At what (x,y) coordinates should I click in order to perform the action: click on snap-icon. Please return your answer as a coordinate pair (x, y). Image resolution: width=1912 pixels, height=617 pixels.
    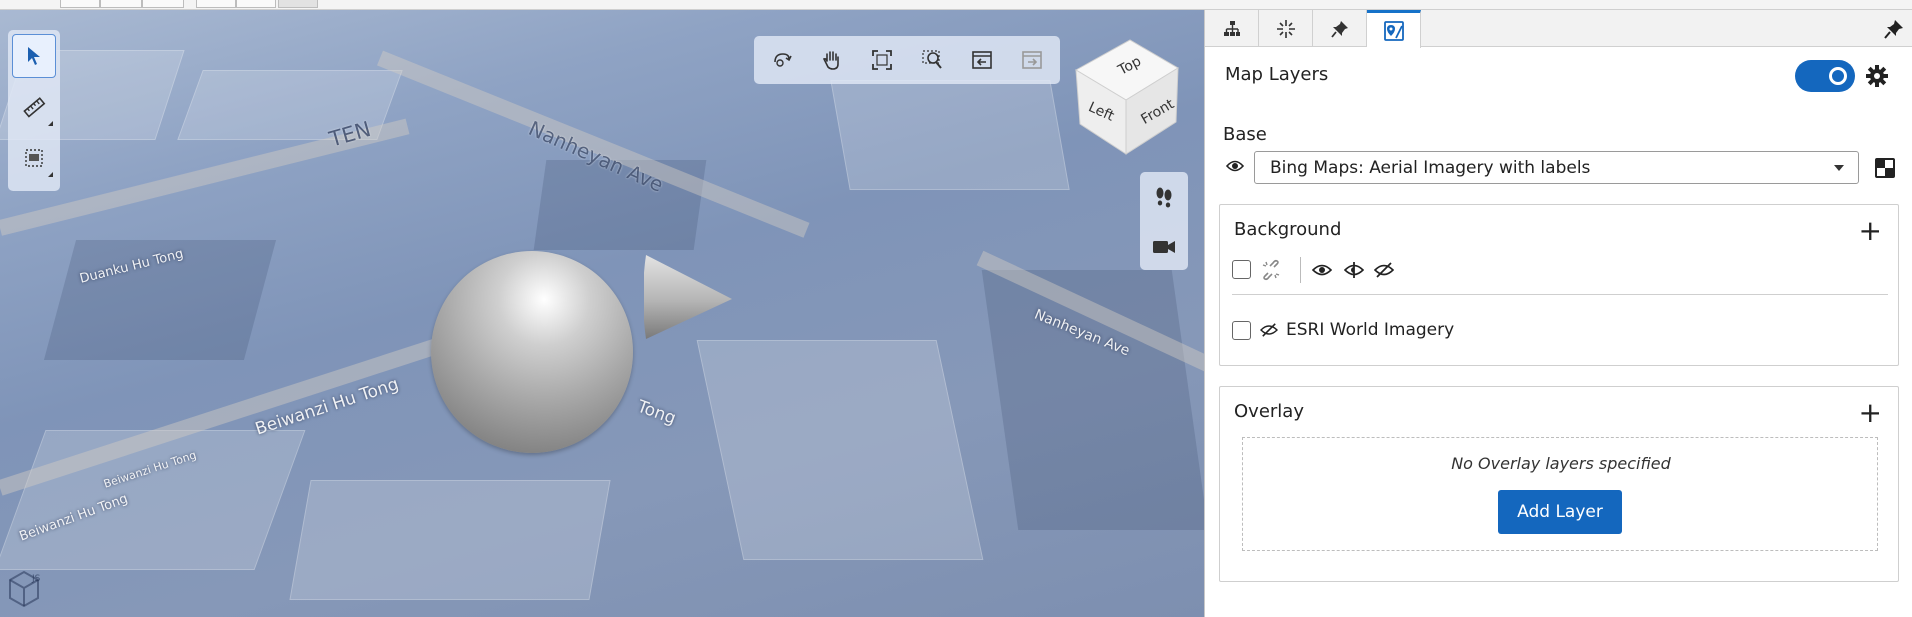
    Looking at the image, I should click on (1285, 28).